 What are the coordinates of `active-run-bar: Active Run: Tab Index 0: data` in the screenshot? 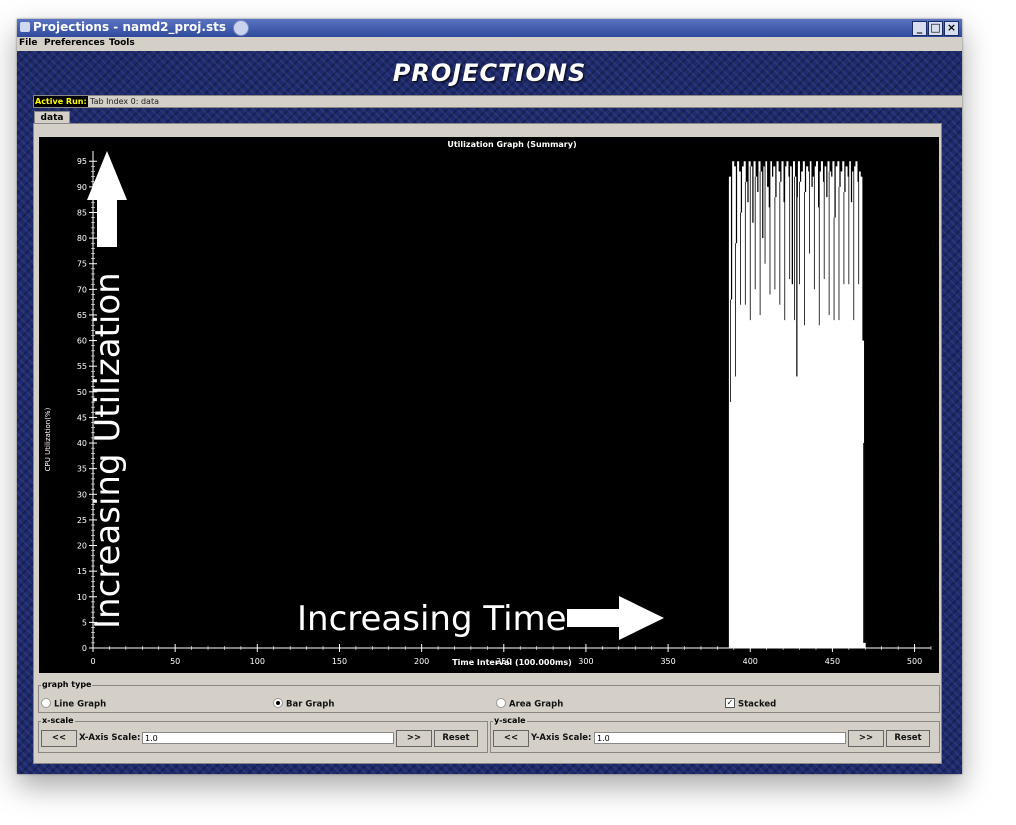 It's located at (497, 101).